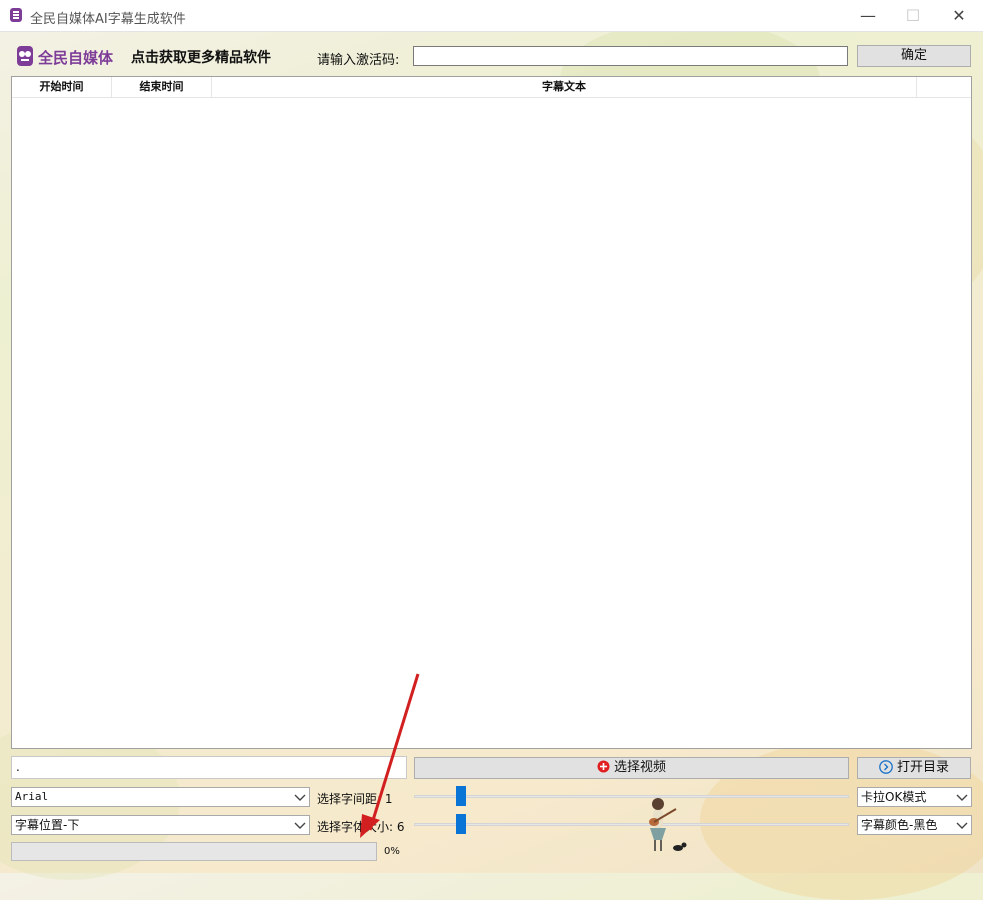 The image size is (983, 900). I want to click on brand-logo: 全民自媒体, so click(64, 56).